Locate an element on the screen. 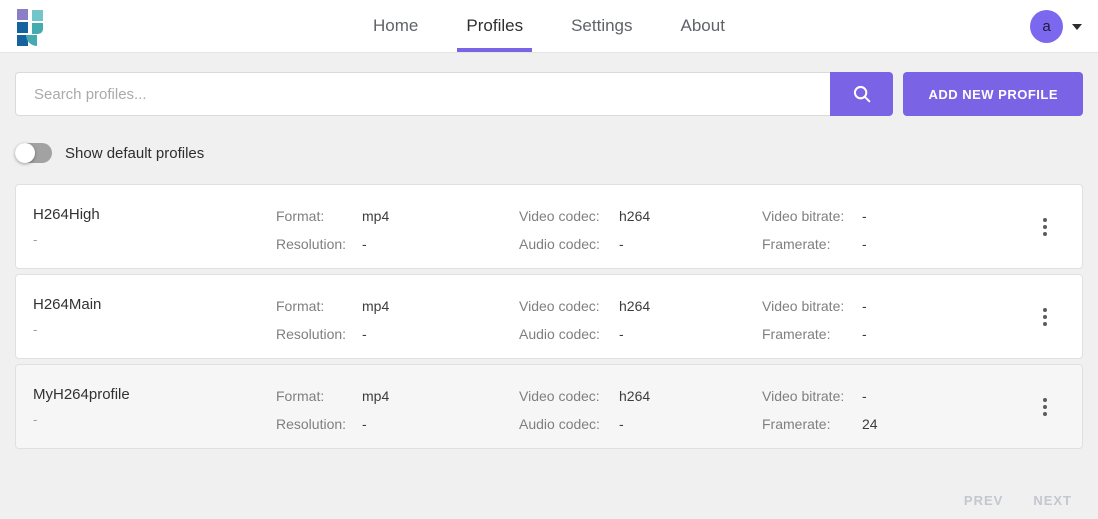 The image size is (1098, 519). show-default-profiles-toggle is located at coordinates (33, 153).